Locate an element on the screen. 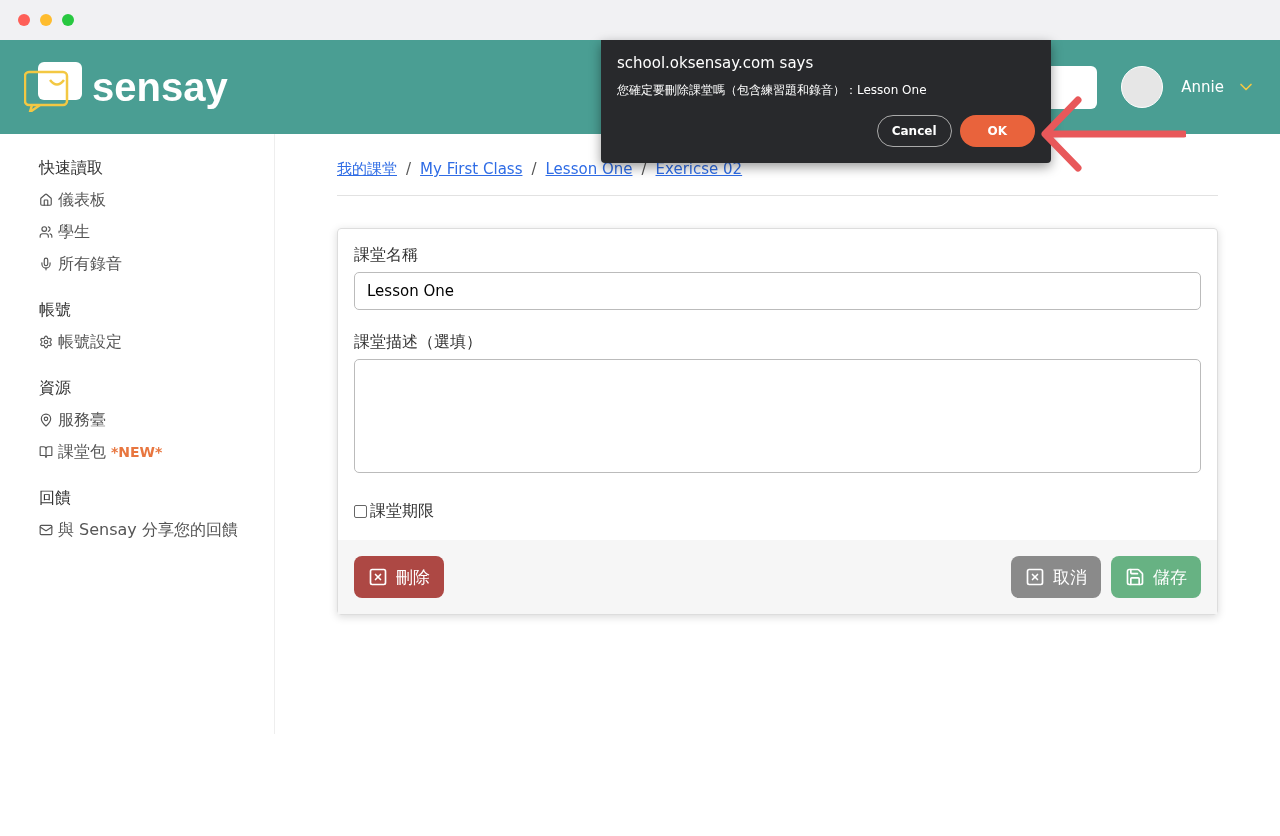  save-icon is located at coordinates (1135, 577).